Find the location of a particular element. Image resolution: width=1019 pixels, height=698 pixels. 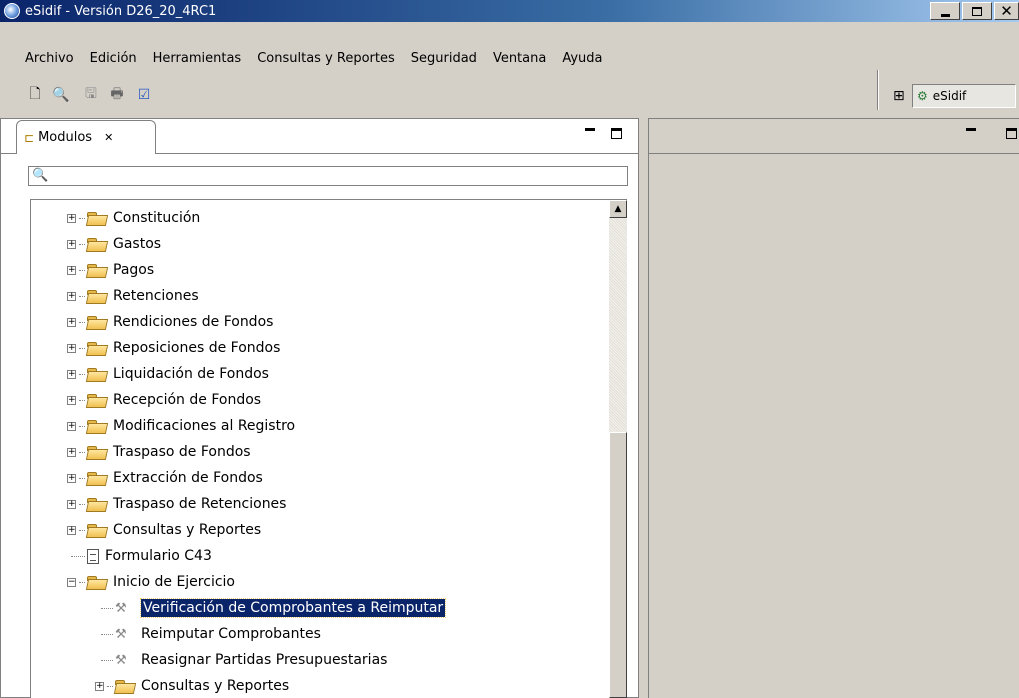

close-icon: ✕ is located at coordinates (1006, 11).